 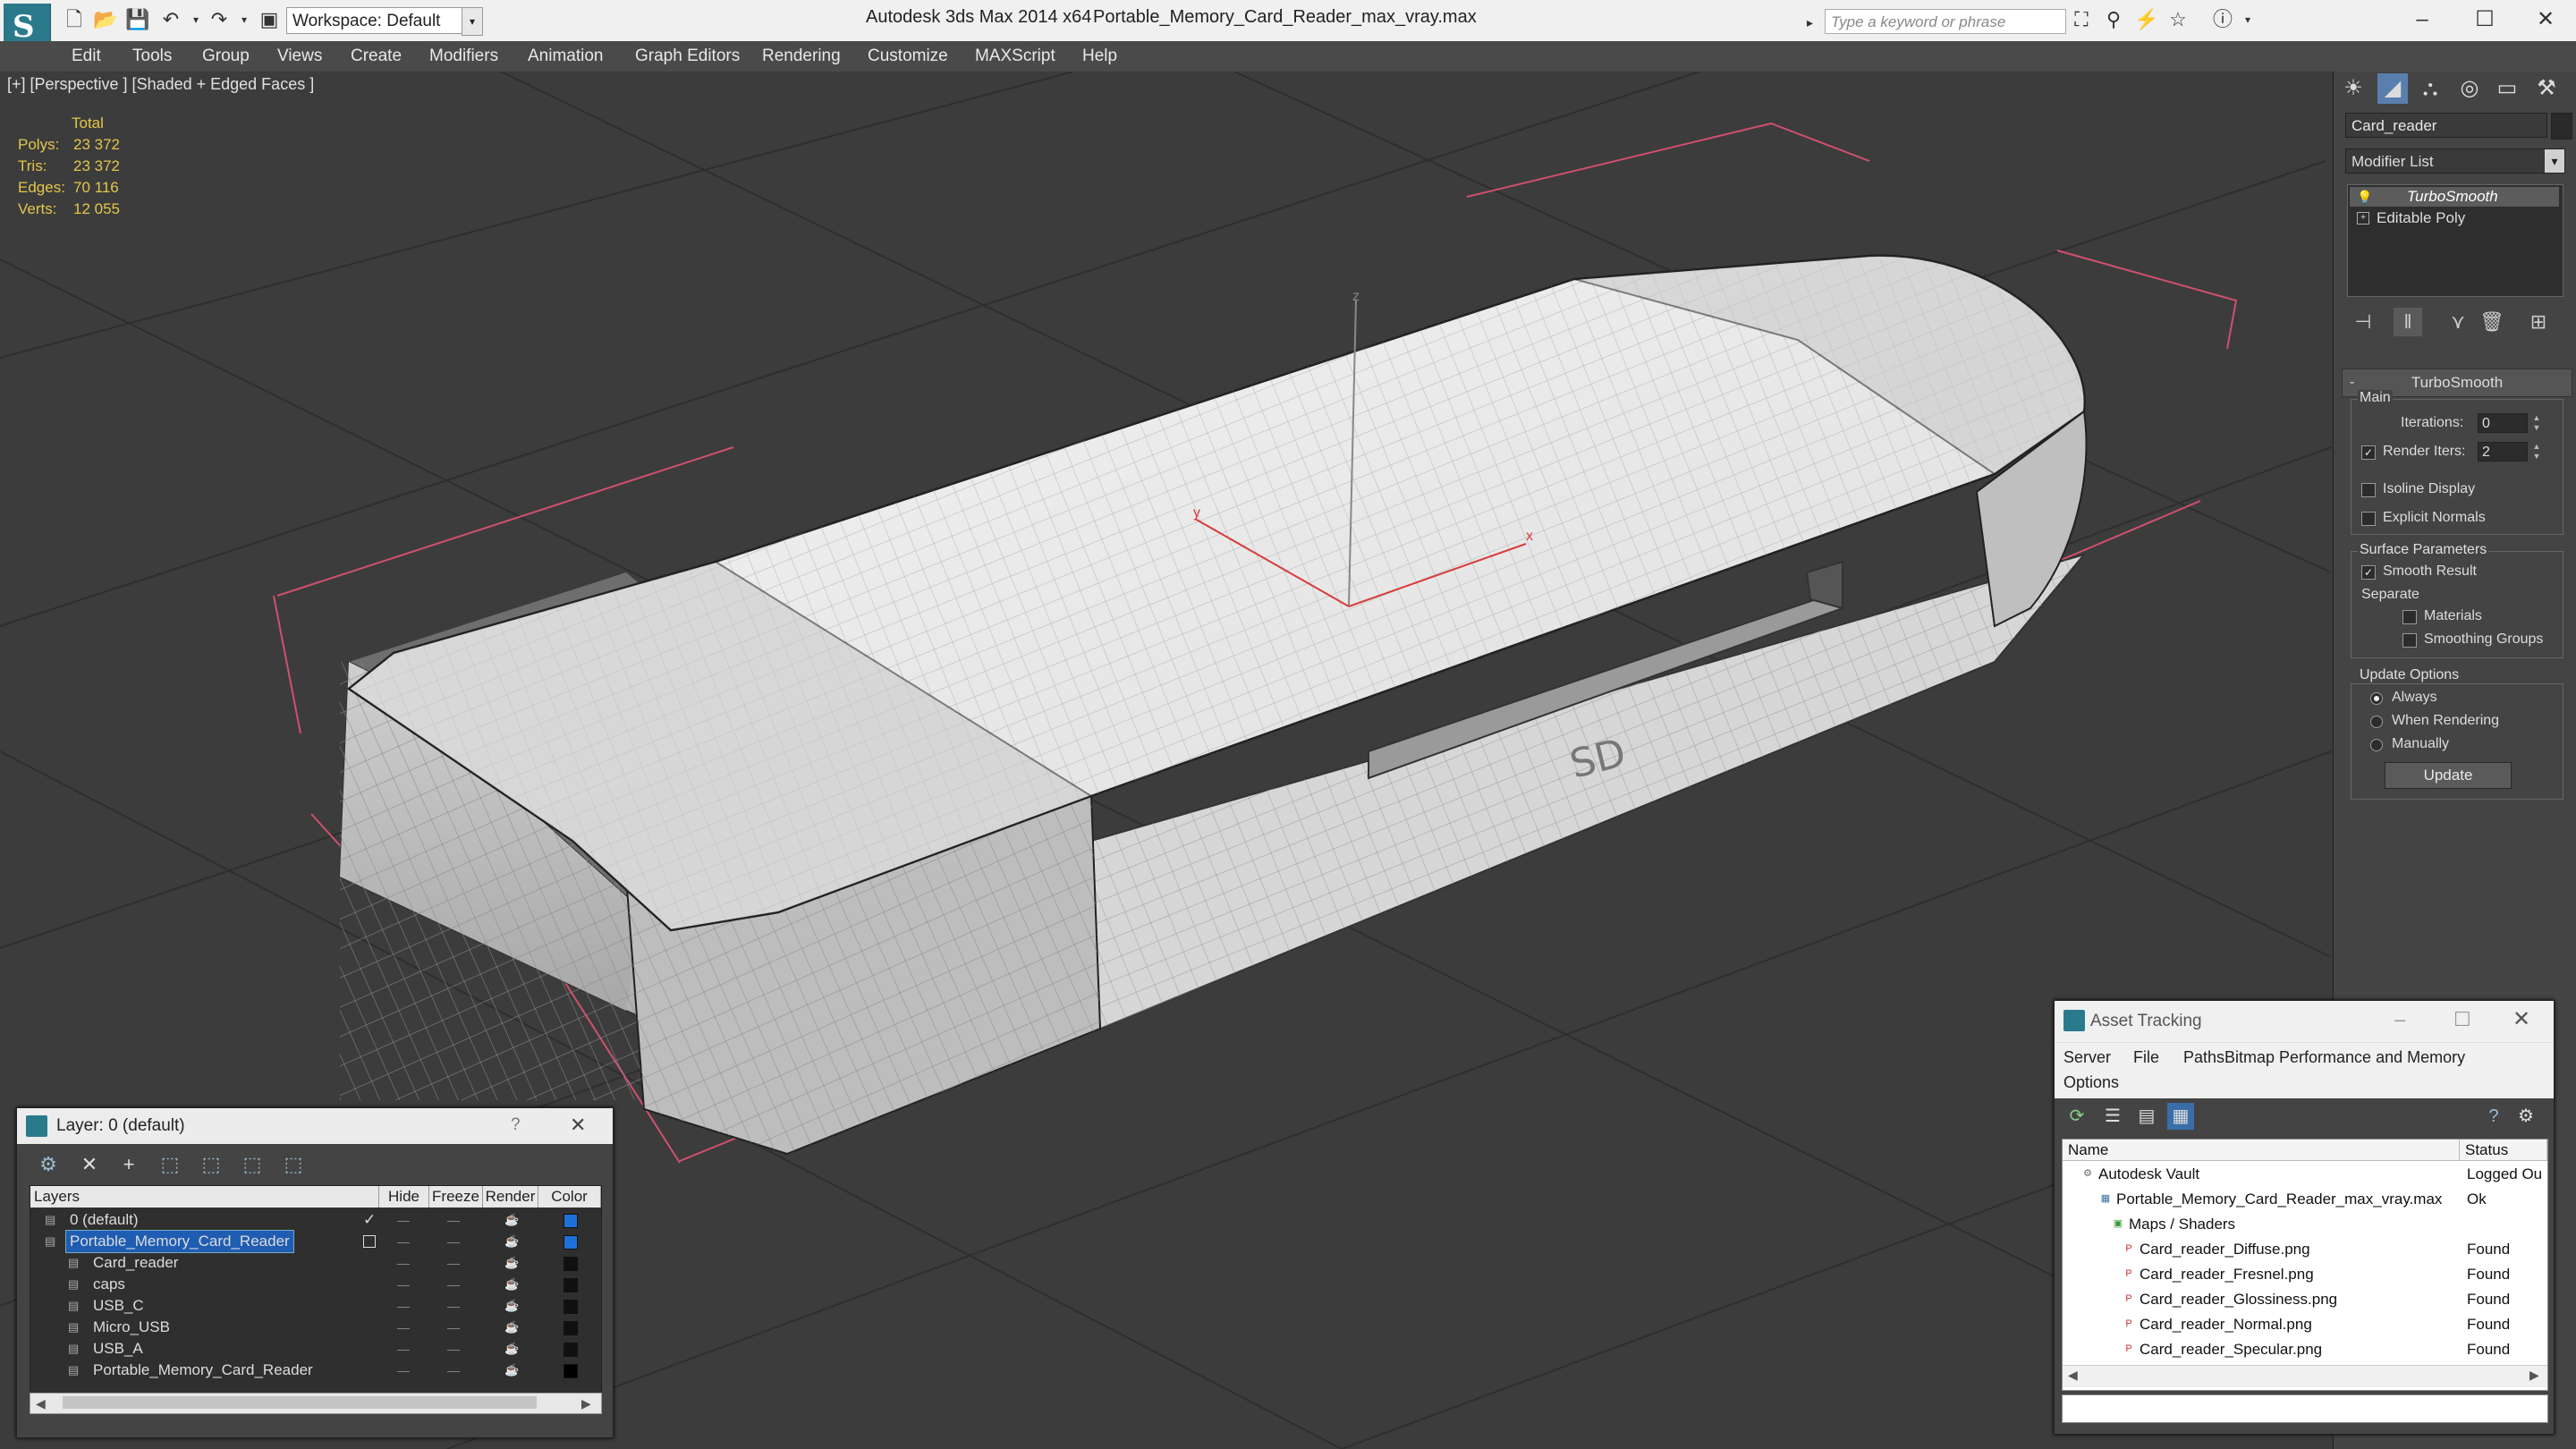 What do you see at coordinates (2261, 1150) in the screenshot?
I see `name-column-header: Name` at bounding box center [2261, 1150].